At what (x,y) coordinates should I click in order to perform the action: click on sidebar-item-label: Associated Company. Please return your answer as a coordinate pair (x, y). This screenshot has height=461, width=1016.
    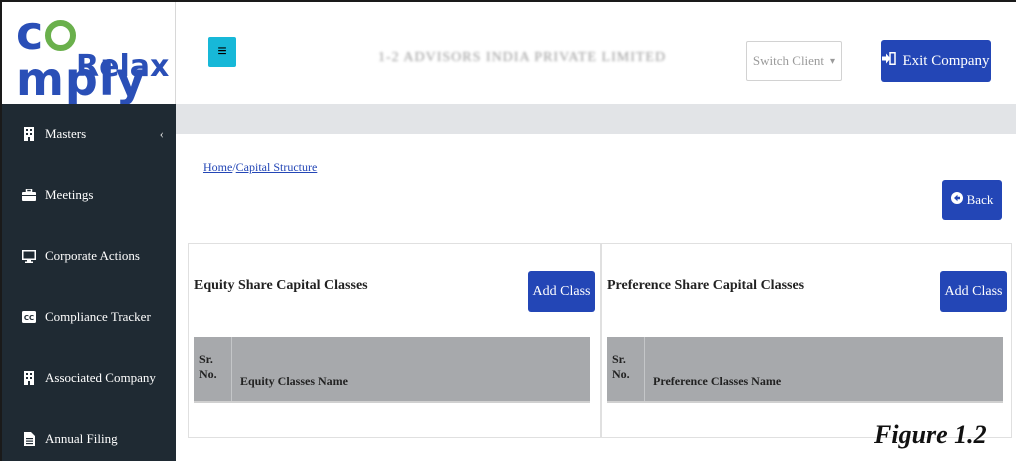
    Looking at the image, I should click on (100, 377).